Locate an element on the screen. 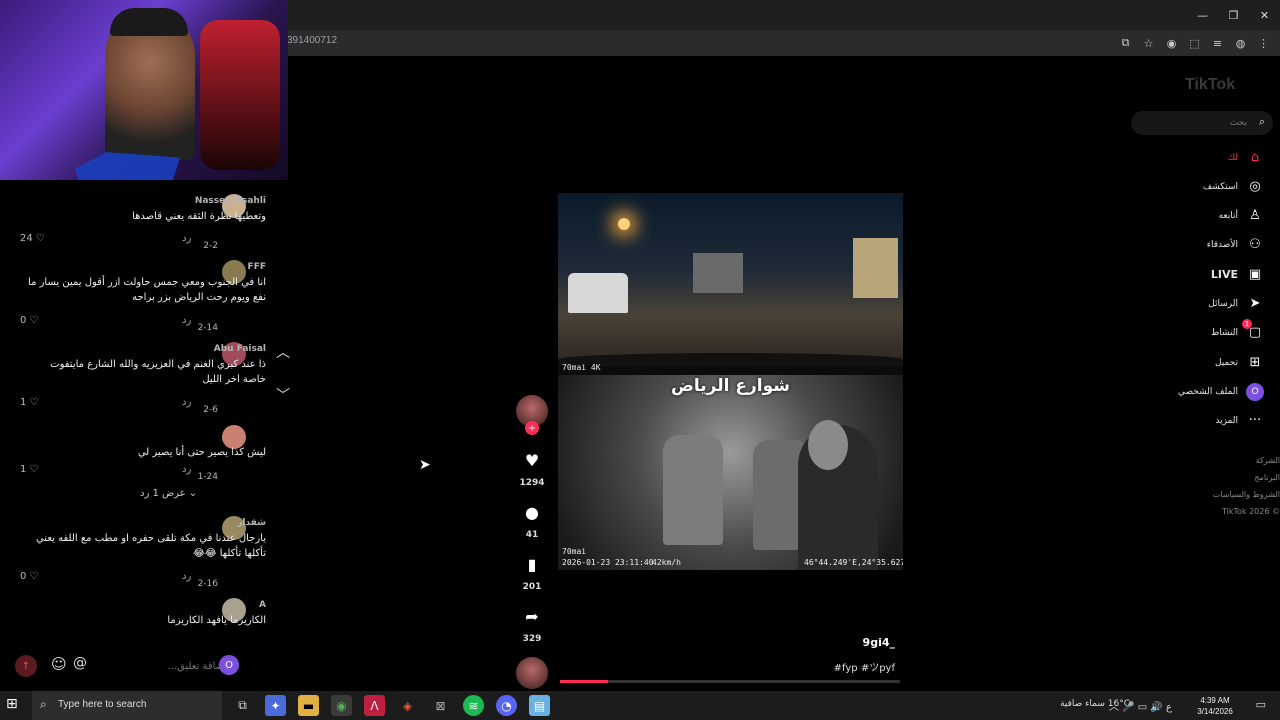 The width and height of the screenshot is (1280, 720). video-progress-bar is located at coordinates (730, 681).